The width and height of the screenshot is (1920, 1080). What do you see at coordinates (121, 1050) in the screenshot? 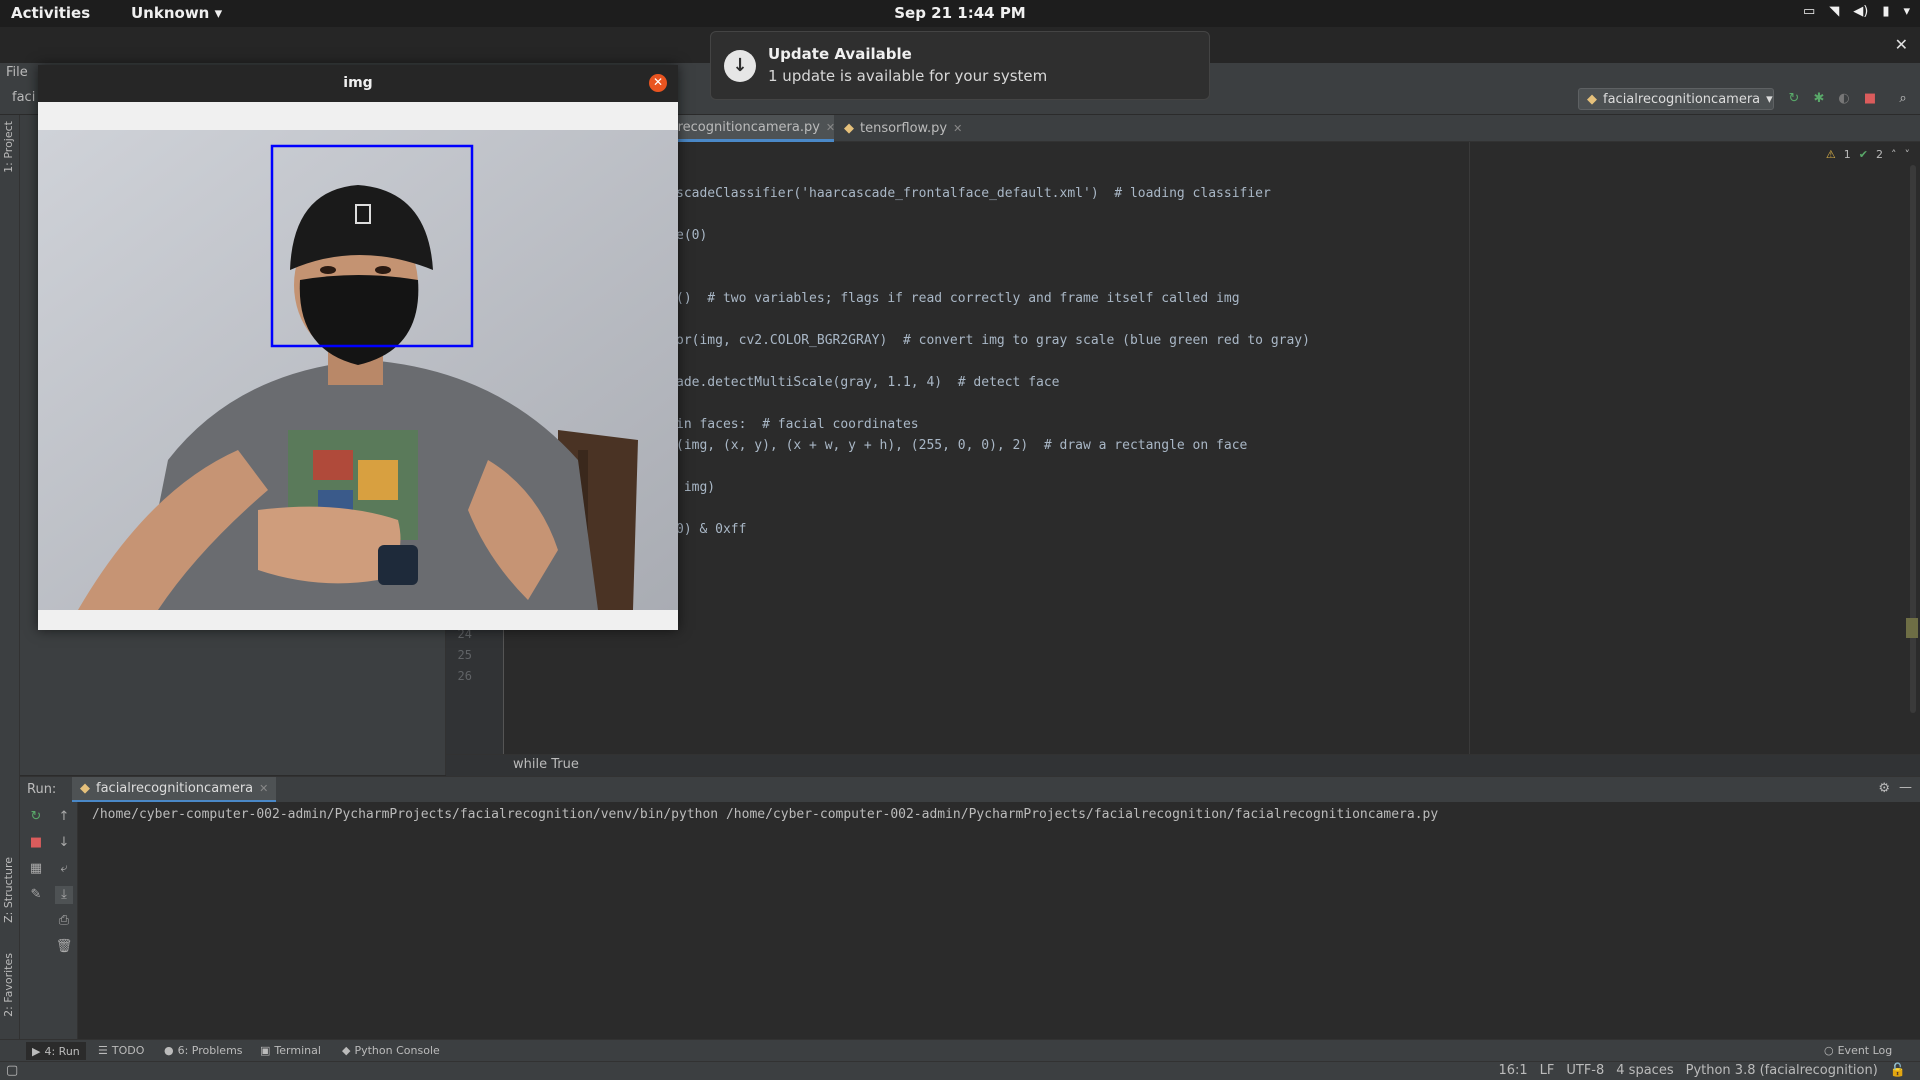
I see `tool-todo: ☰ TODO` at bounding box center [121, 1050].